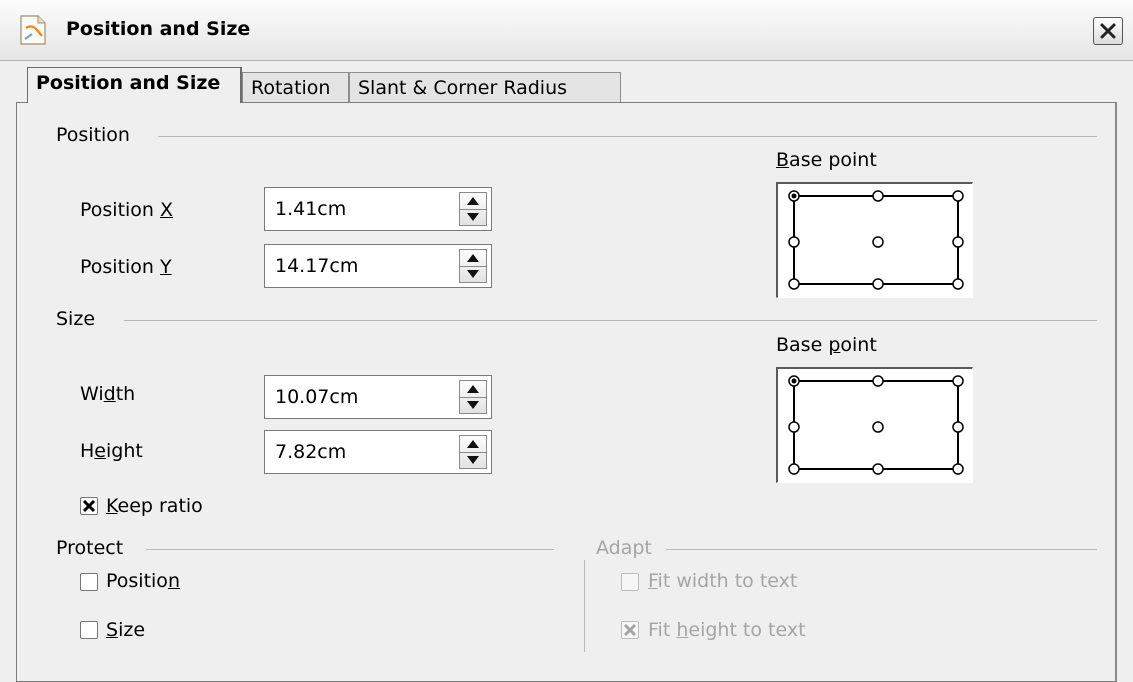  I want to click on height-spinner, so click(473, 452).